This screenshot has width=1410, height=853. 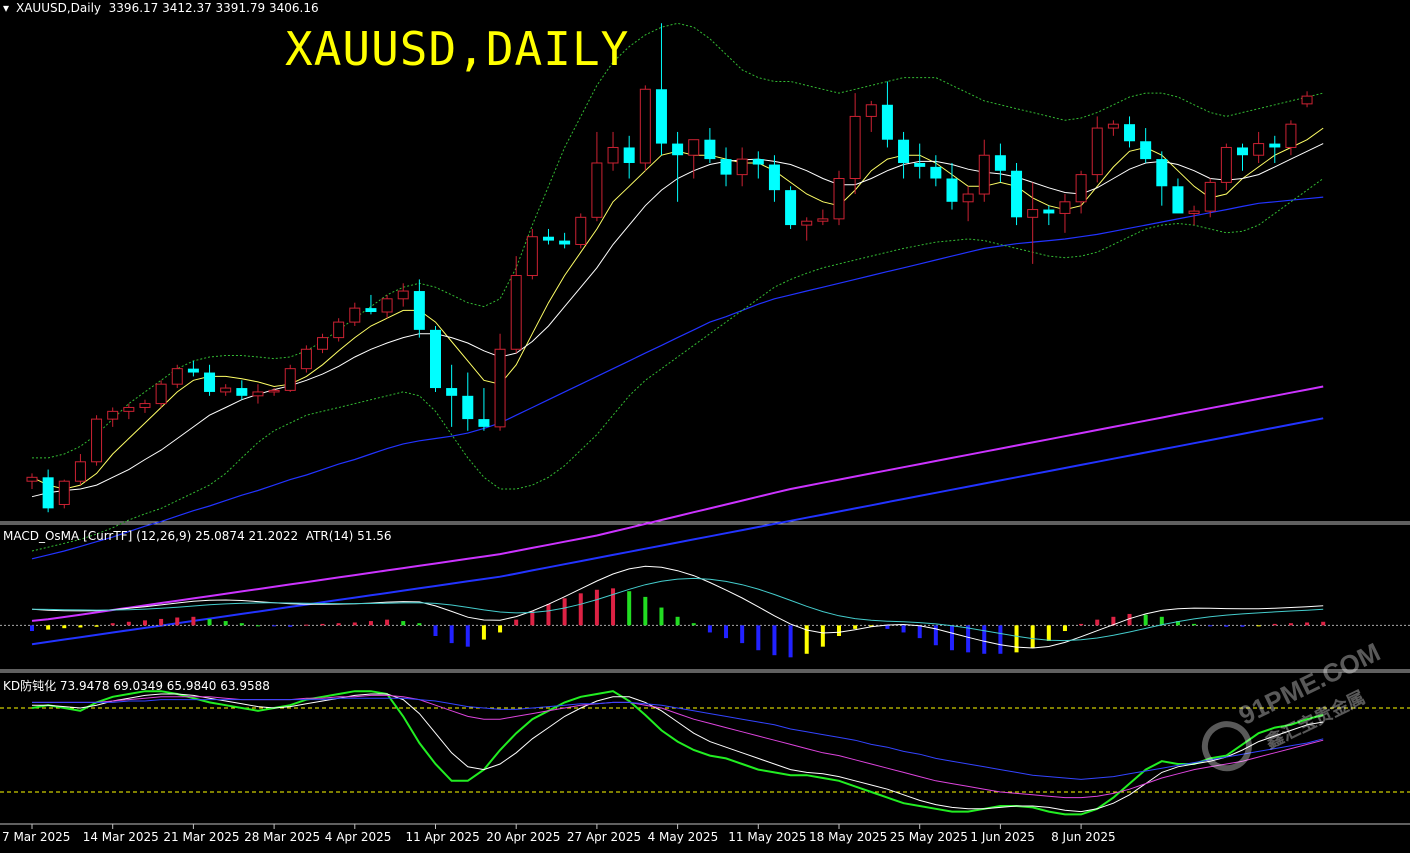 I want to click on time-axis-label: 4 May 2025, so click(x=683, y=837).